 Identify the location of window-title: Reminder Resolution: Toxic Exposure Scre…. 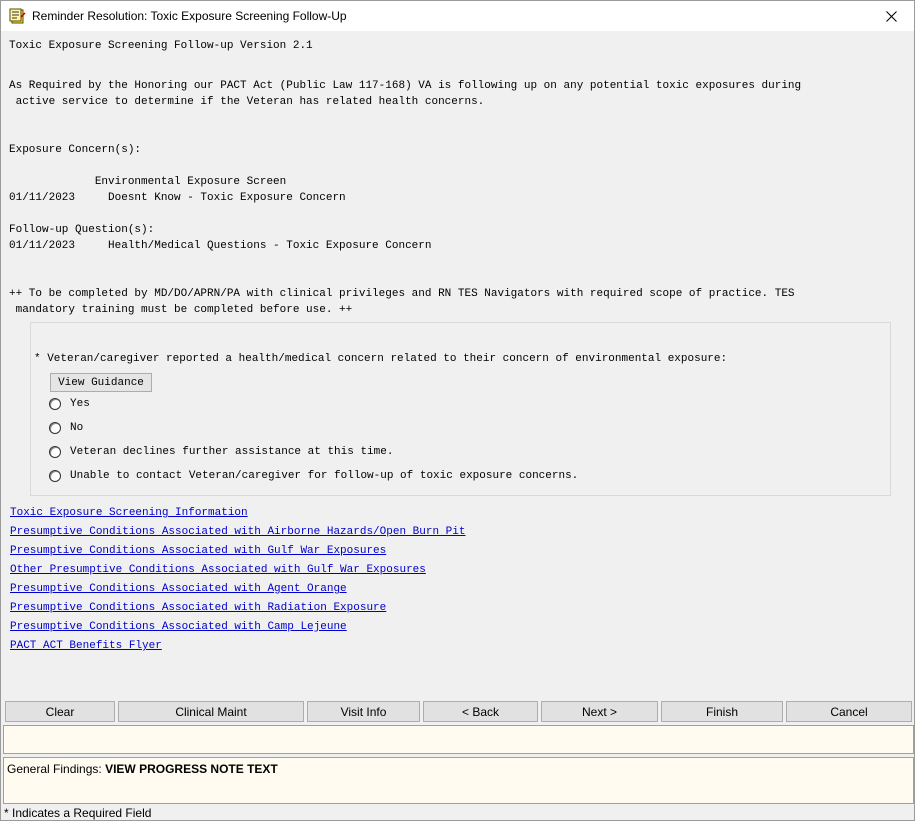
(189, 16).